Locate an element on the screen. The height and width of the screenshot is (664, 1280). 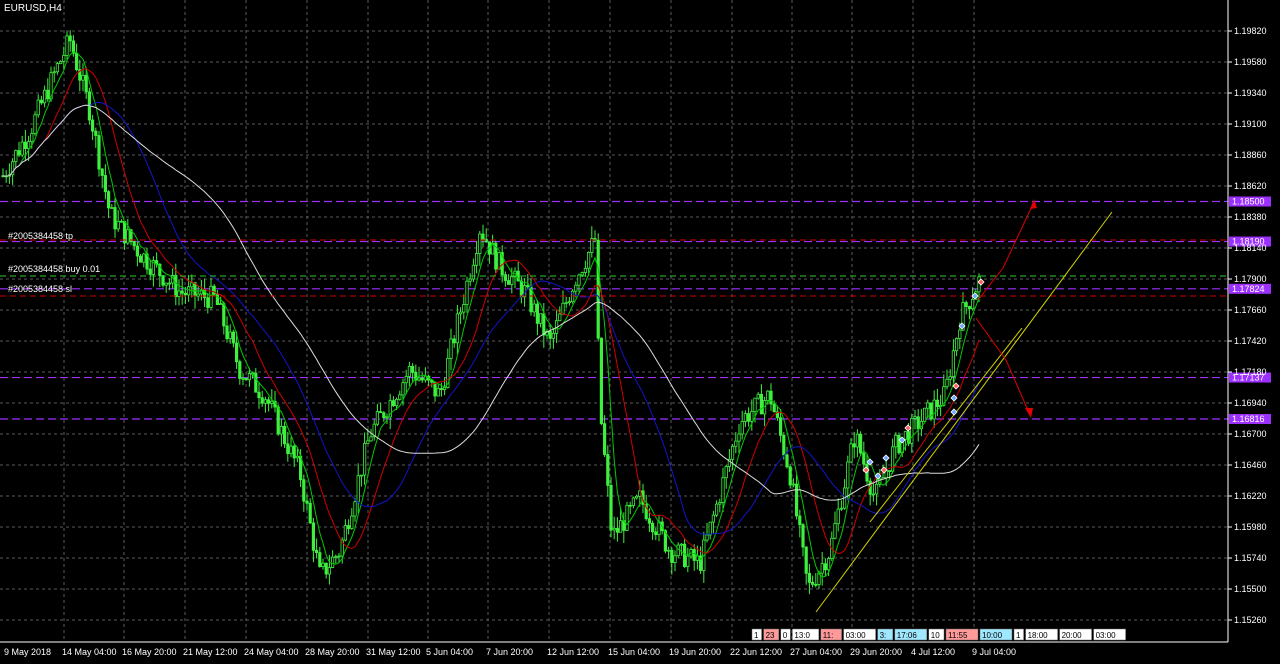
time-strip-text: 11:55 is located at coordinates (958, 635).